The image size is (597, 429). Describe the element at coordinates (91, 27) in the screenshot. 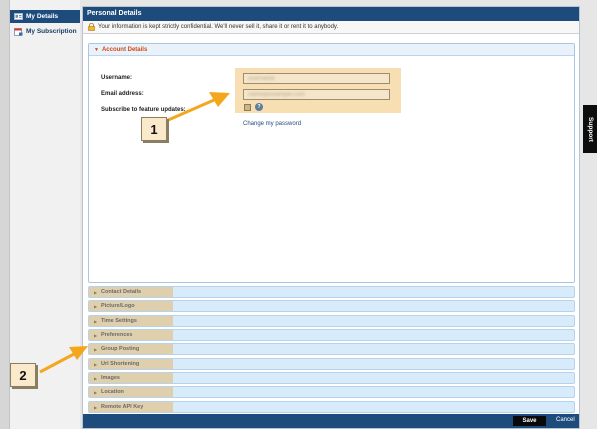

I see `lock-icon` at that location.